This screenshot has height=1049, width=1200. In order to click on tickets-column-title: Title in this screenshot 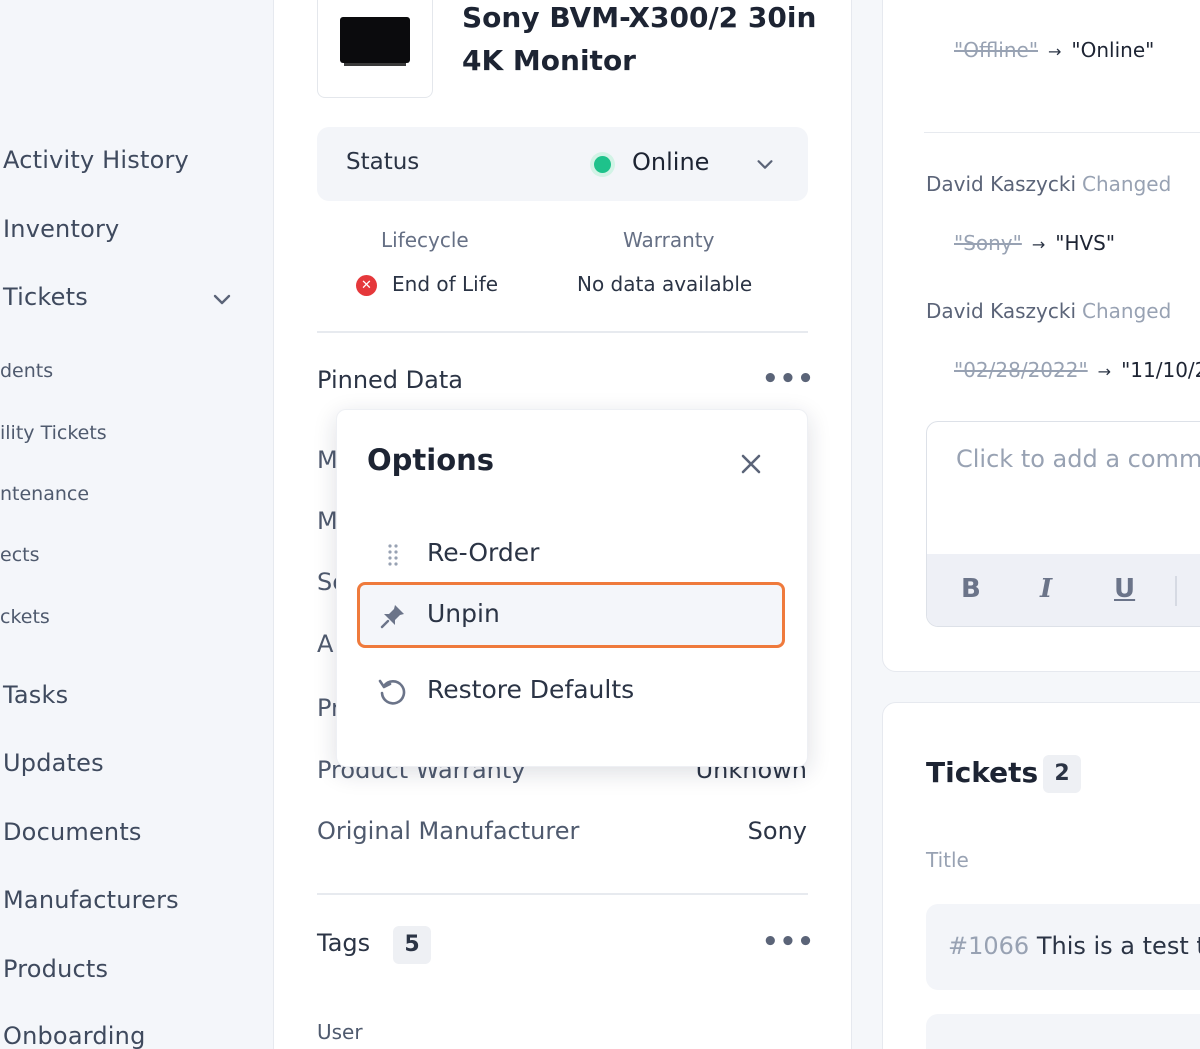, I will do `click(947, 860)`.